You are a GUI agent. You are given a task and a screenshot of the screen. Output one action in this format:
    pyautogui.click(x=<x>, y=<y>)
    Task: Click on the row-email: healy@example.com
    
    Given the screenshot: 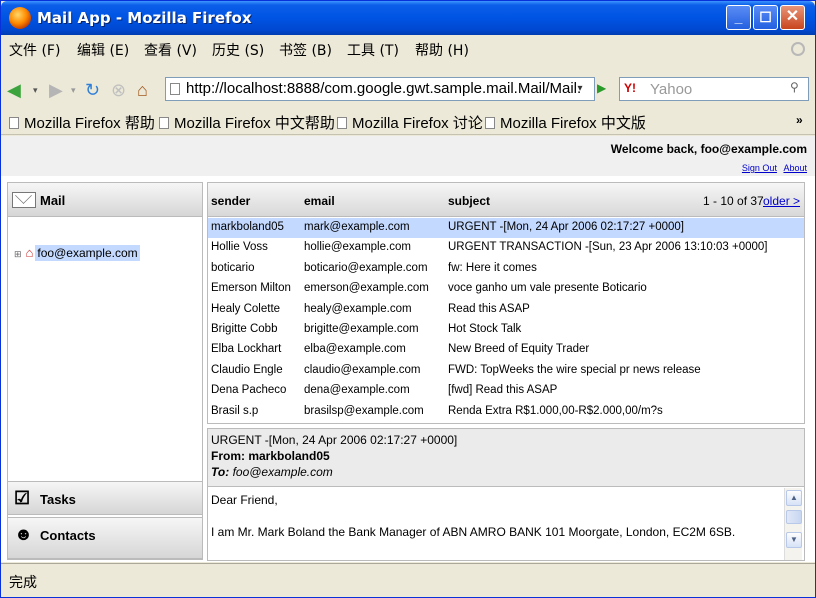 What is the action you would take?
    pyautogui.click(x=358, y=308)
    